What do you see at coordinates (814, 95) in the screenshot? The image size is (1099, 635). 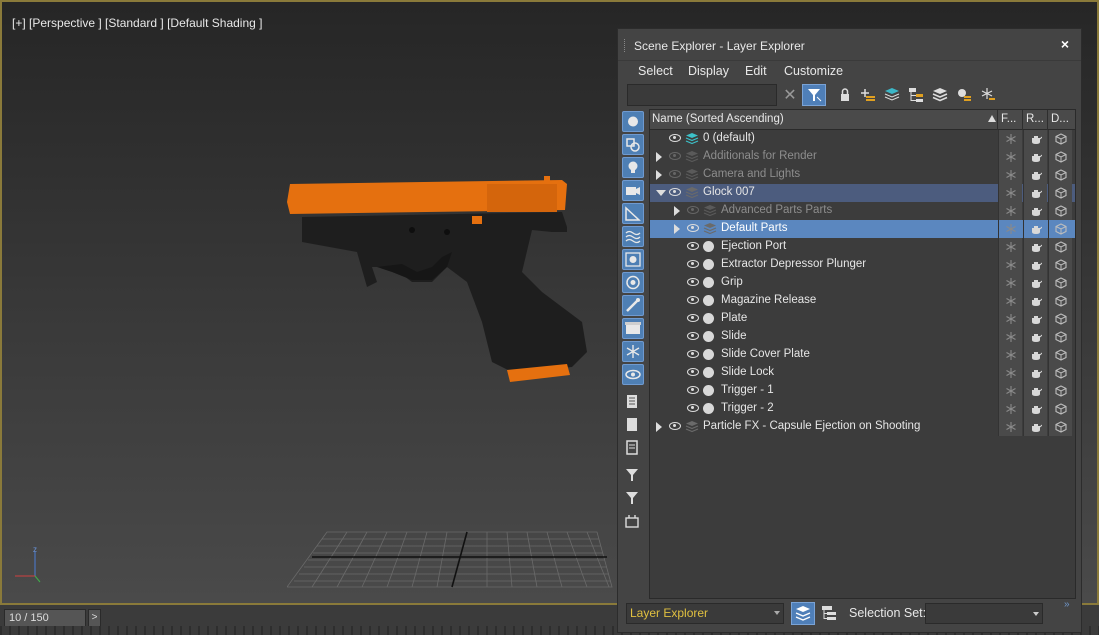 I see `filter-toggle-button` at bounding box center [814, 95].